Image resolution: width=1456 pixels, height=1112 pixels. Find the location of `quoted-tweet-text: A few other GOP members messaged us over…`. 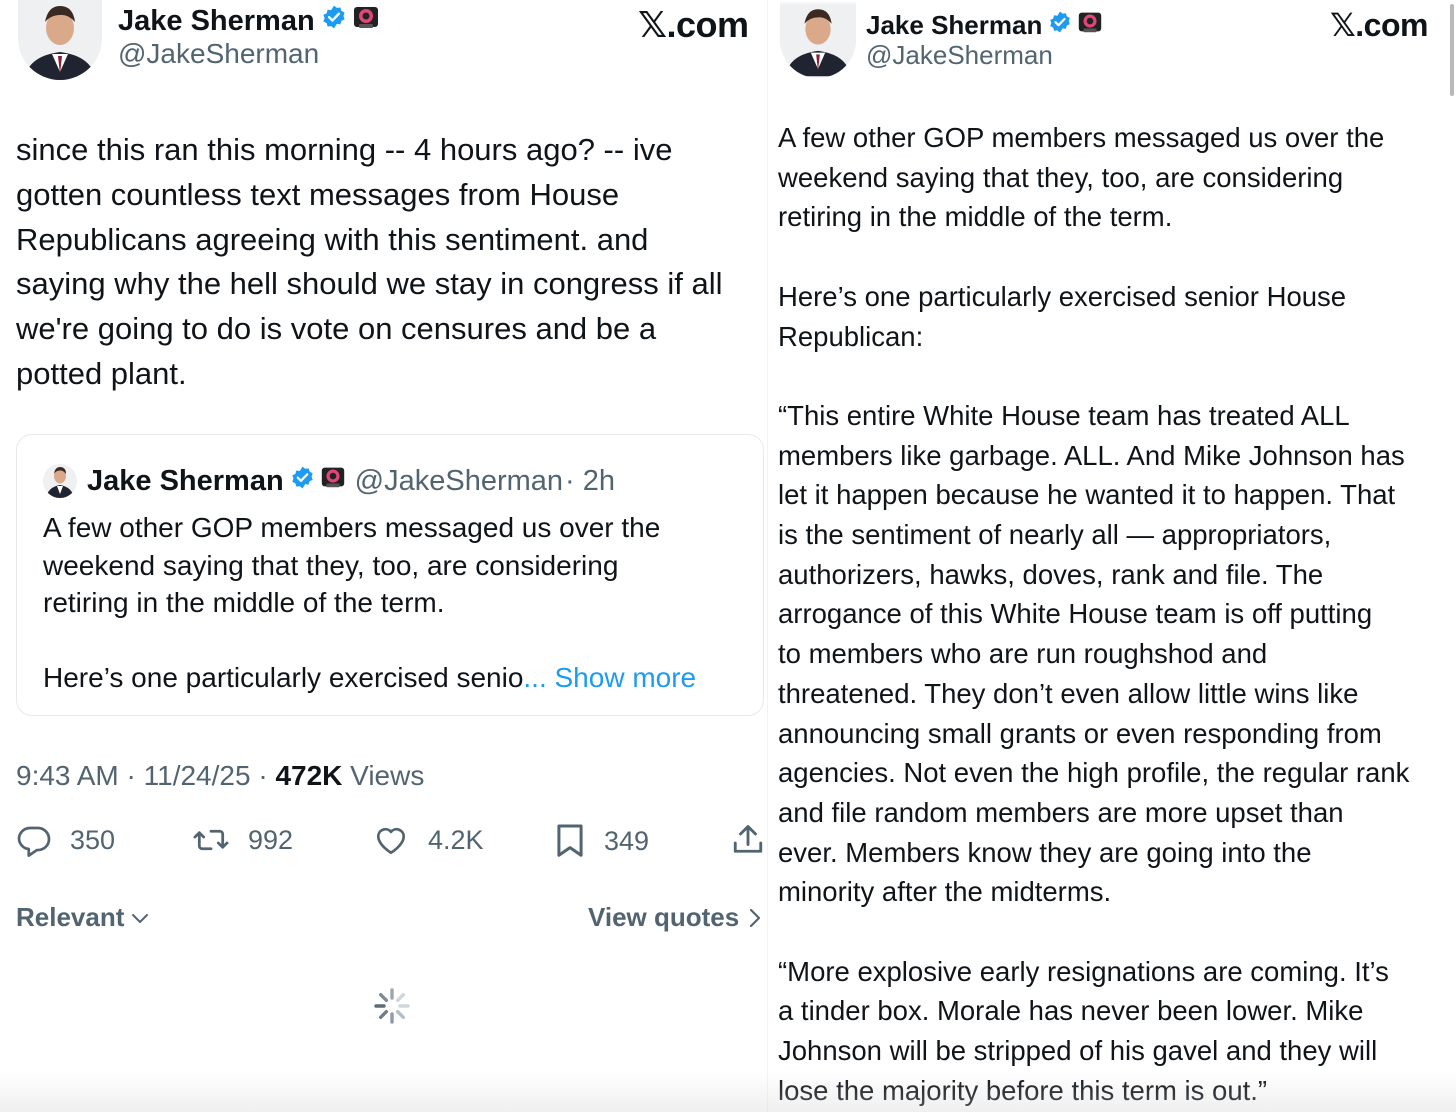

quoted-tweet-text: A few other GOP members messaged us over… is located at coordinates (388, 603).